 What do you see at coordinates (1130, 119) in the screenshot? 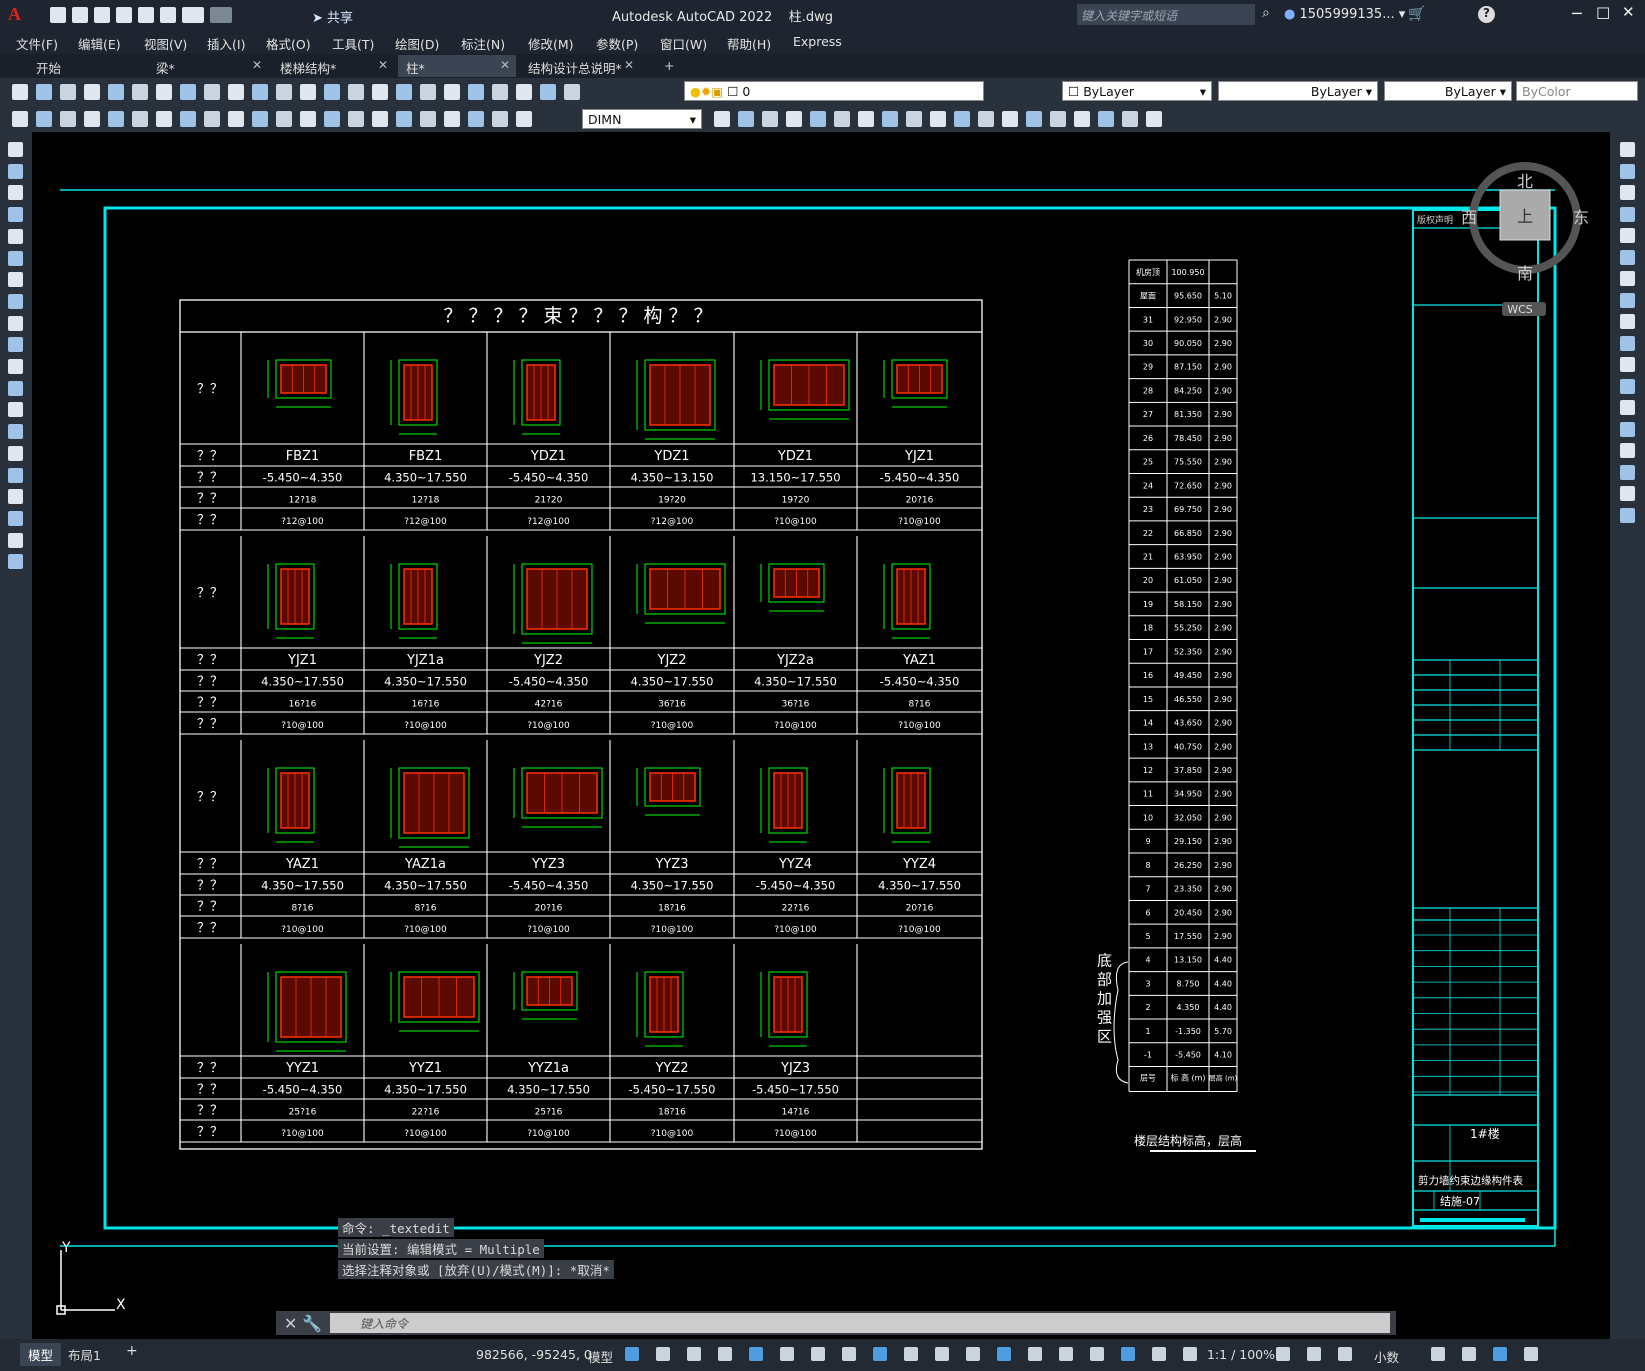
I see `modify-tool-17-icon` at bounding box center [1130, 119].